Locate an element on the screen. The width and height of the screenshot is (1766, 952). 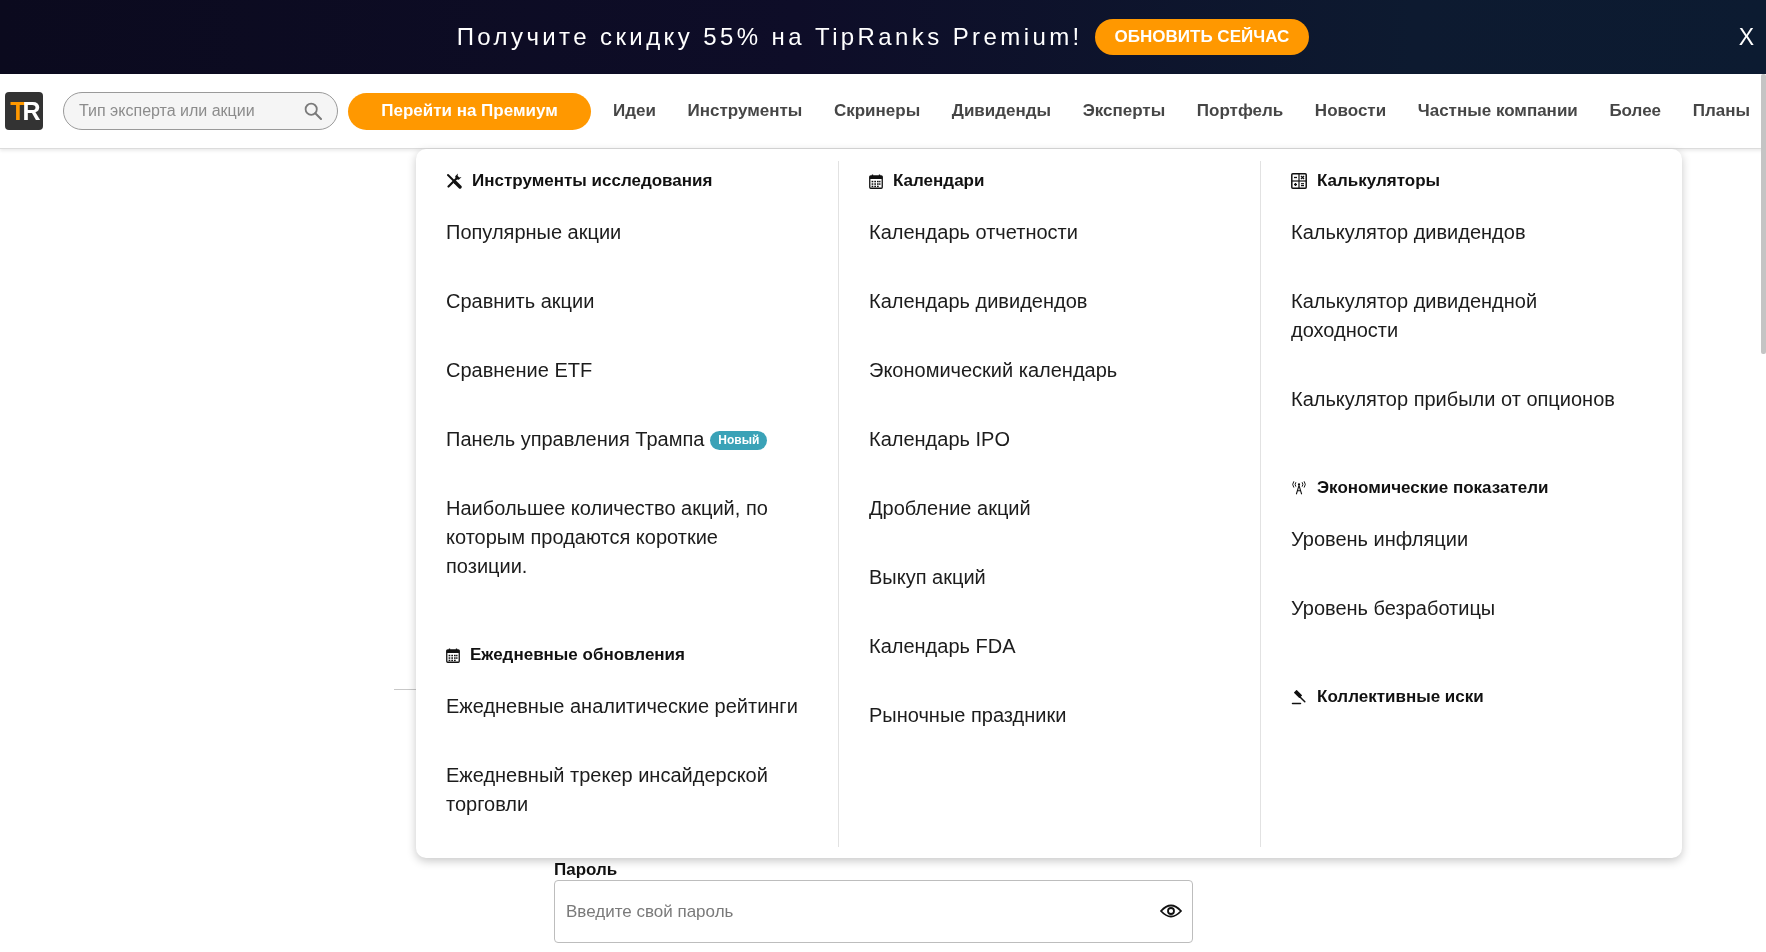
nav-link: Портфель is located at coordinates (1240, 111).